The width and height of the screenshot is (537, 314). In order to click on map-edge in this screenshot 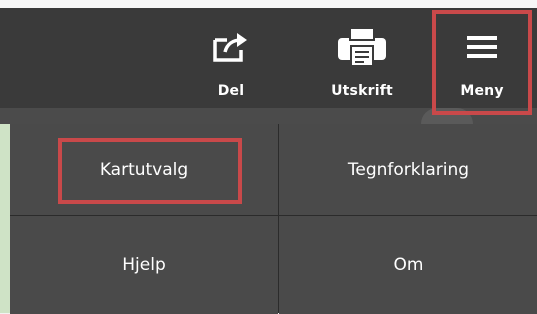, I will do `click(5, 206)`.